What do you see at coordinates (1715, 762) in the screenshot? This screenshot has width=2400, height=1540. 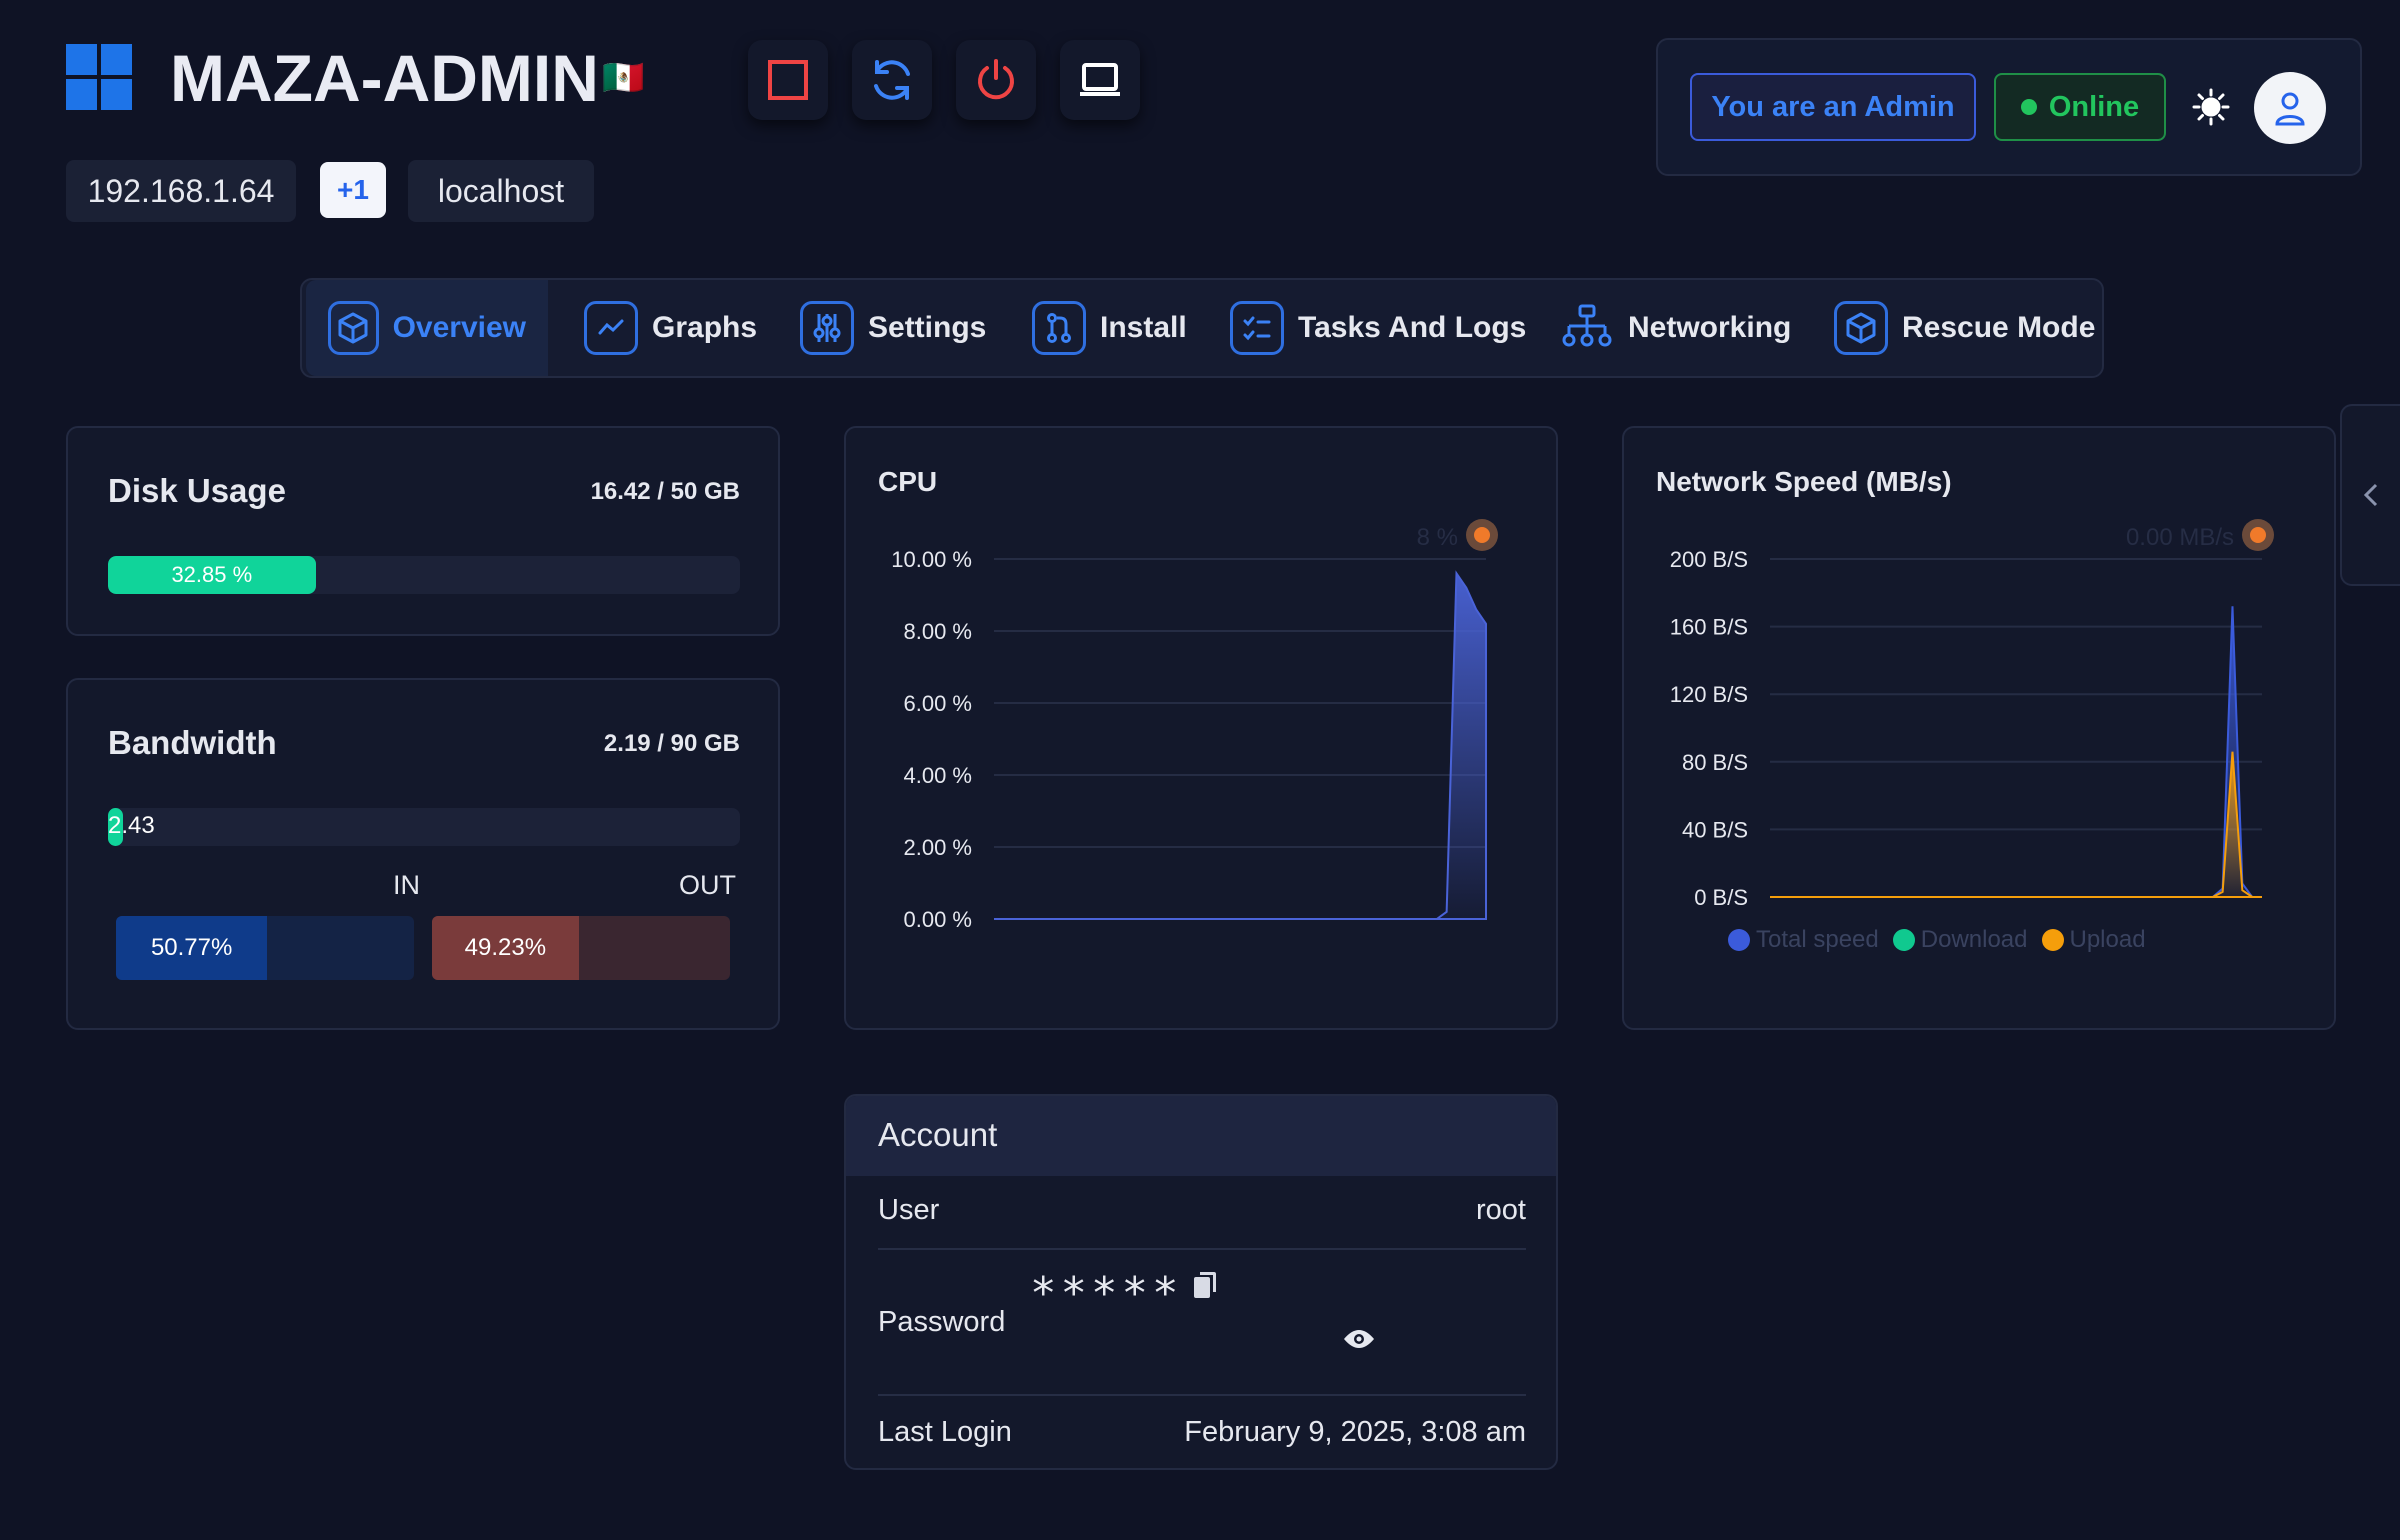 I see `y-tick-label: 80 B/S` at bounding box center [1715, 762].